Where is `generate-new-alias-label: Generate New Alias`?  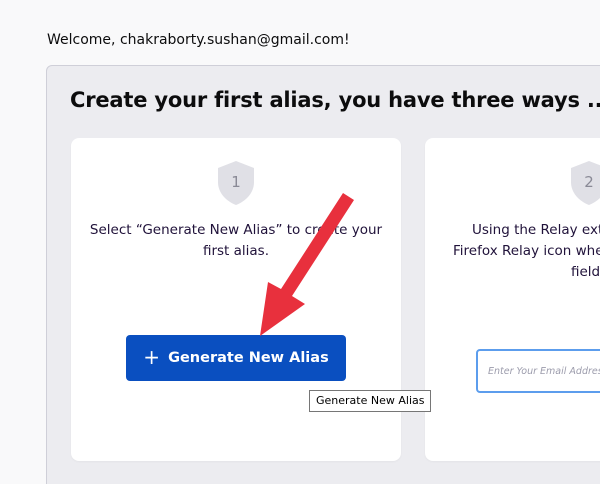
generate-new-alias-label: Generate New Alias is located at coordinates (248, 358).